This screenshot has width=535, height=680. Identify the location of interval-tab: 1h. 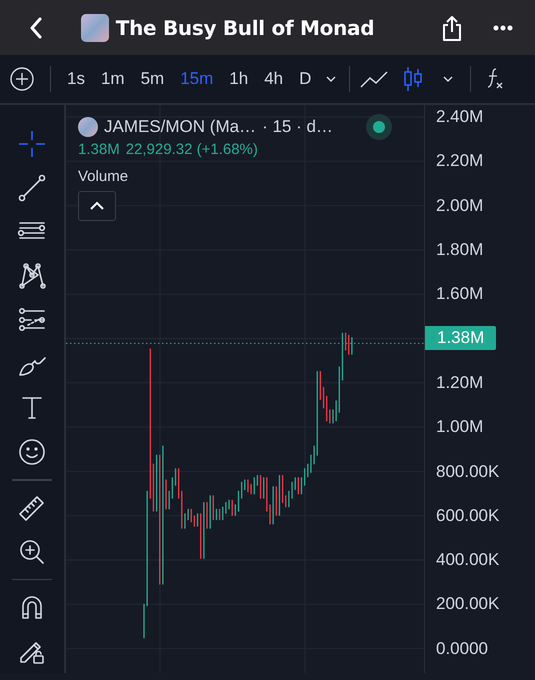
(238, 79).